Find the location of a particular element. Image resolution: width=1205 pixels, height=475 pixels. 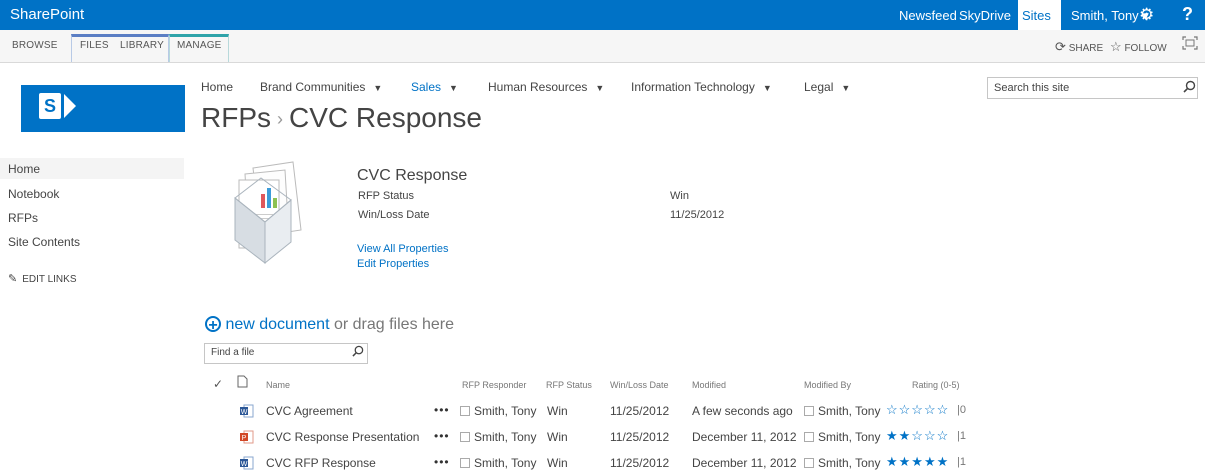

tab-browse: BROWSE is located at coordinates (35, 45).